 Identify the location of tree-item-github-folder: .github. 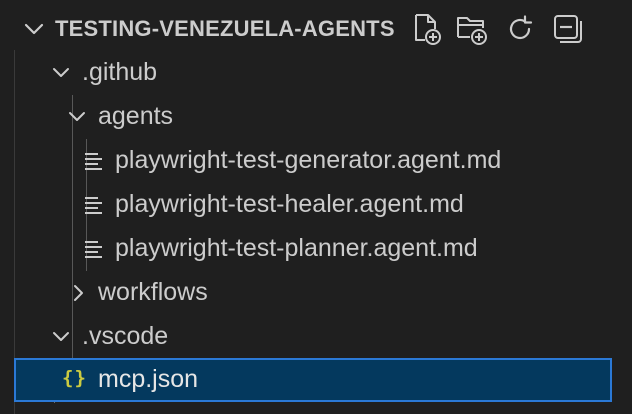
(316, 73).